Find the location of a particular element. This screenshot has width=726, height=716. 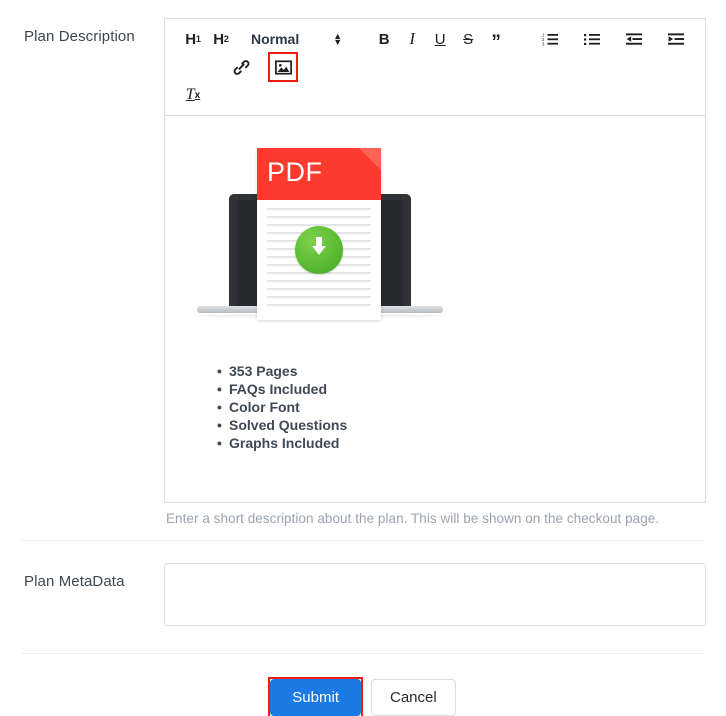

page-fold-corner-icon is located at coordinates (370, 159).